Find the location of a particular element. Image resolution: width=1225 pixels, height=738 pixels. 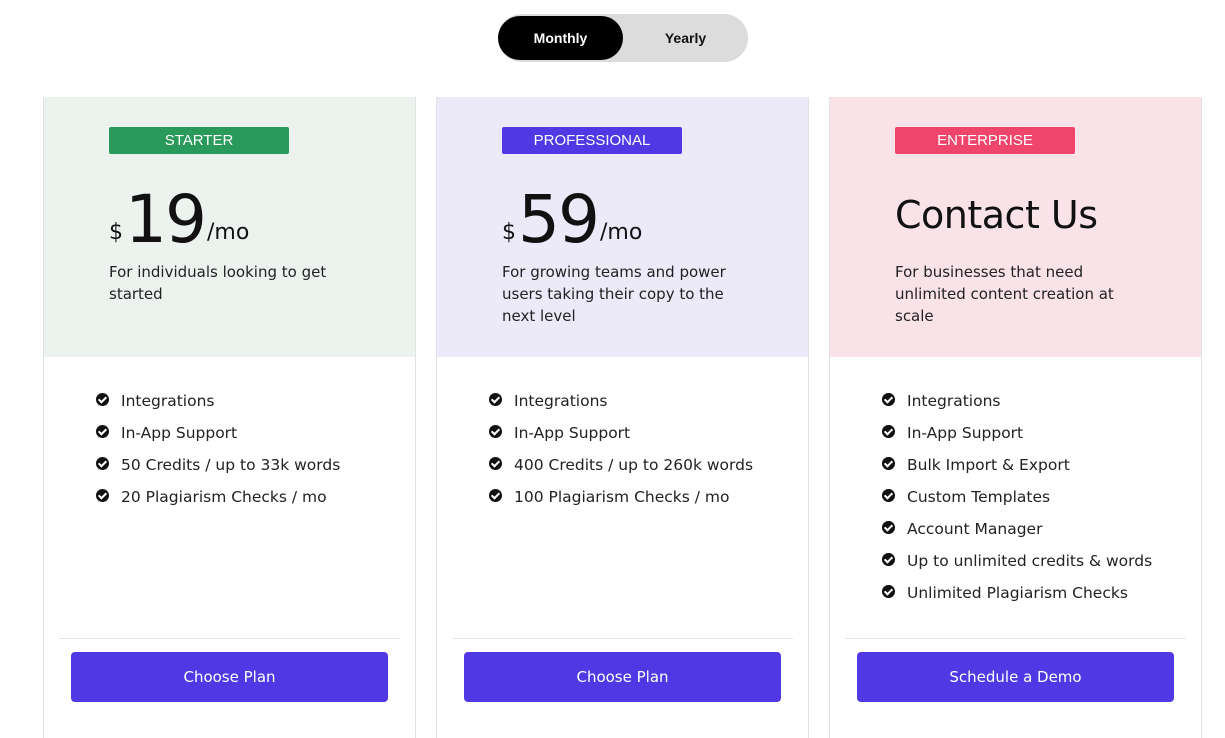

schedule-demo-button: Schedule a Demo is located at coordinates (1015, 677).